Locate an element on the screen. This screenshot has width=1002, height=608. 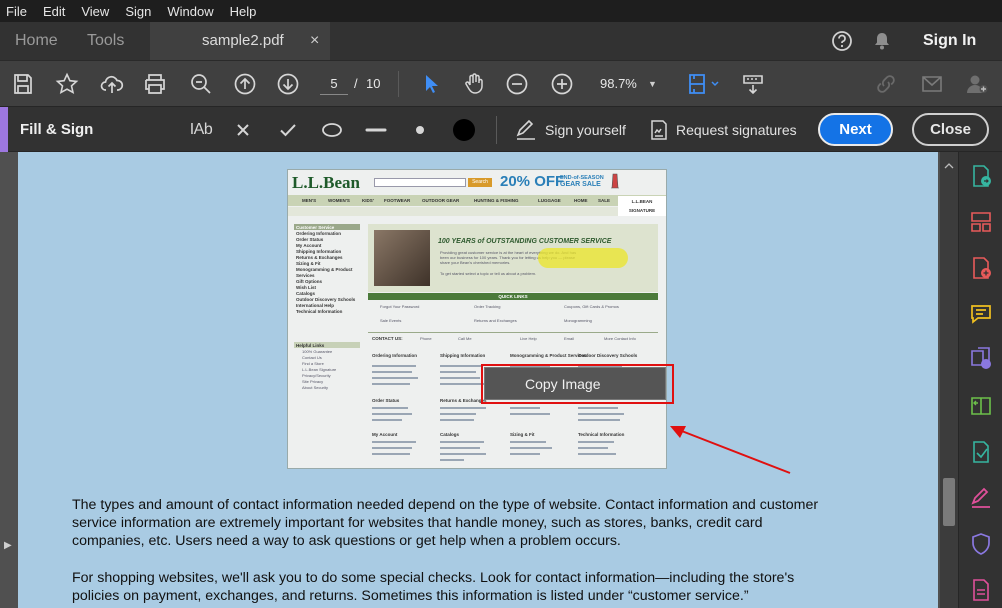
fill-sign-pen-icon is located at coordinates (981, 498).